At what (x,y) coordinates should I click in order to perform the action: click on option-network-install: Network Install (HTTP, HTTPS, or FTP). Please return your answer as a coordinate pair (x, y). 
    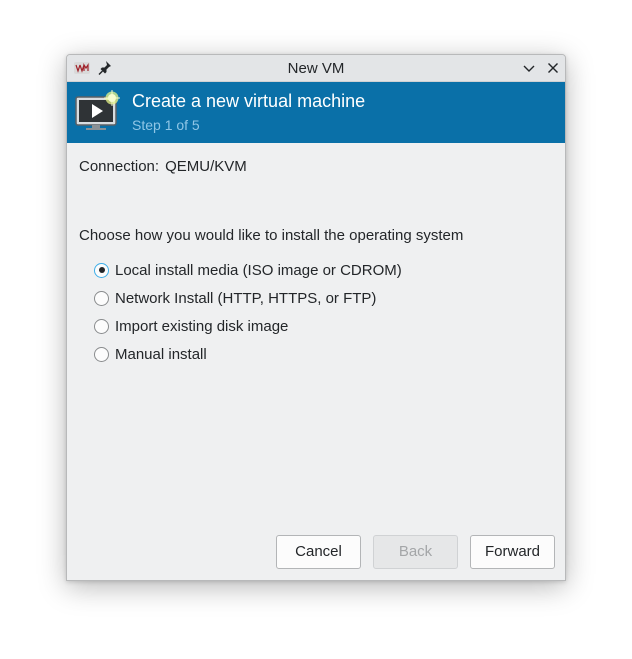
    Looking at the image, I should click on (248, 298).